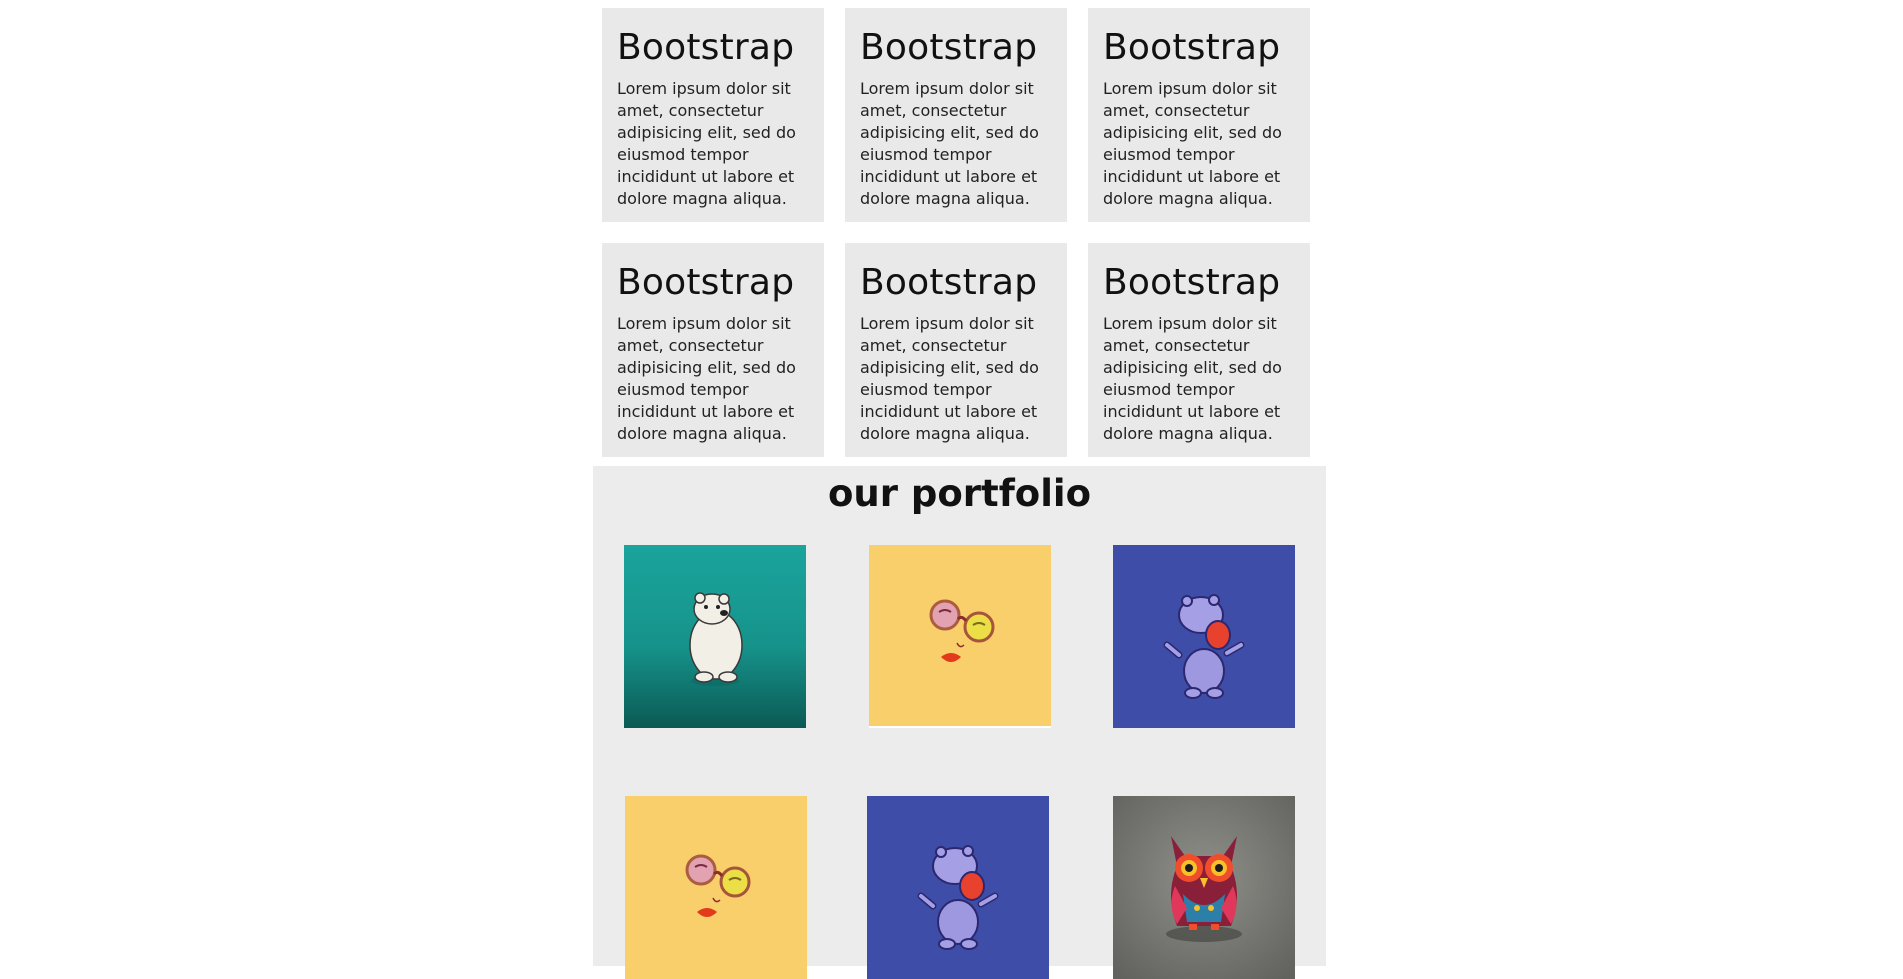  I want to click on portfolio-heading: our portfolio, so click(959, 493).